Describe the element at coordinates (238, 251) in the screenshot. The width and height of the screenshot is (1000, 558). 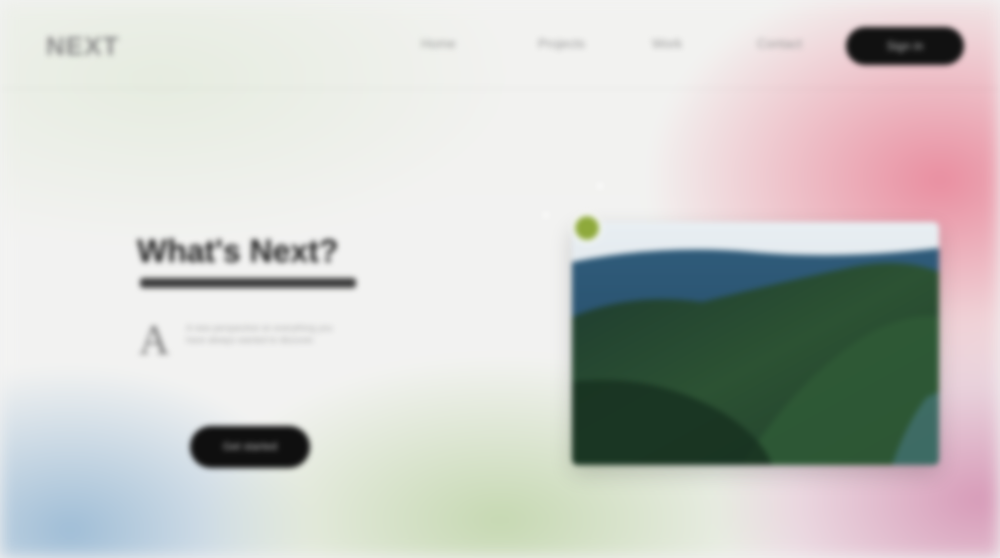
I see `hero-title: What's Next?` at that location.